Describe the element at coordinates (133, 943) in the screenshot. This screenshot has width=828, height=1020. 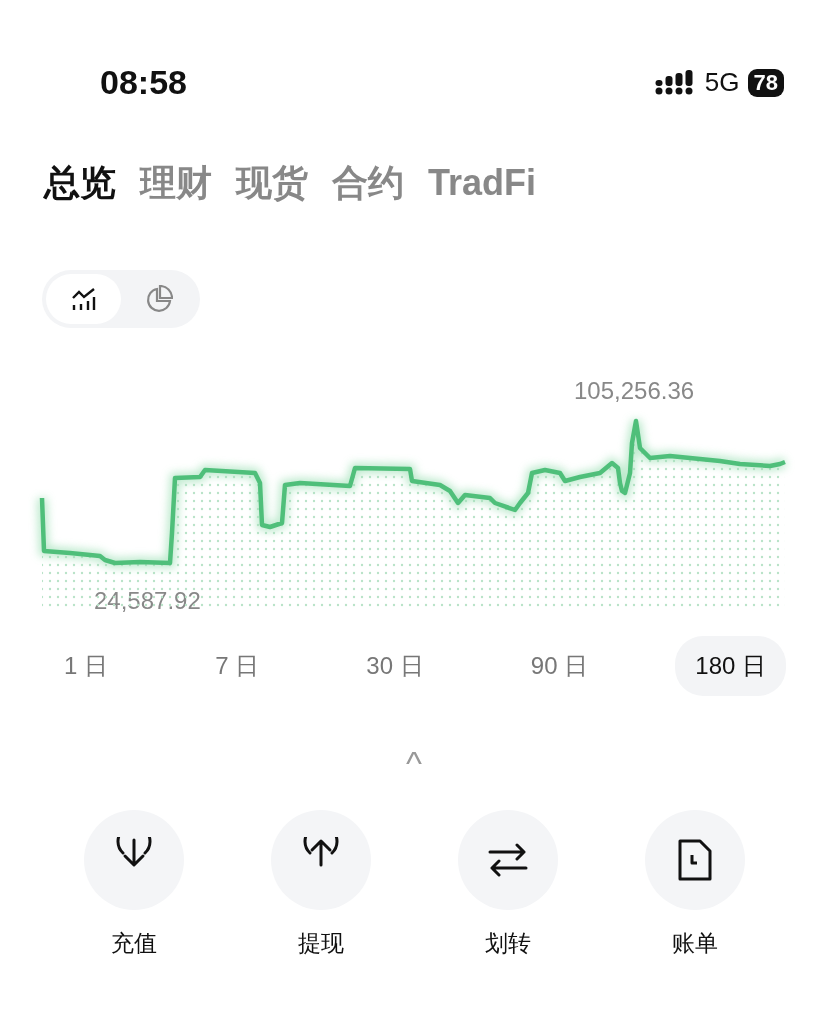
I see `action-label: 充值` at that location.